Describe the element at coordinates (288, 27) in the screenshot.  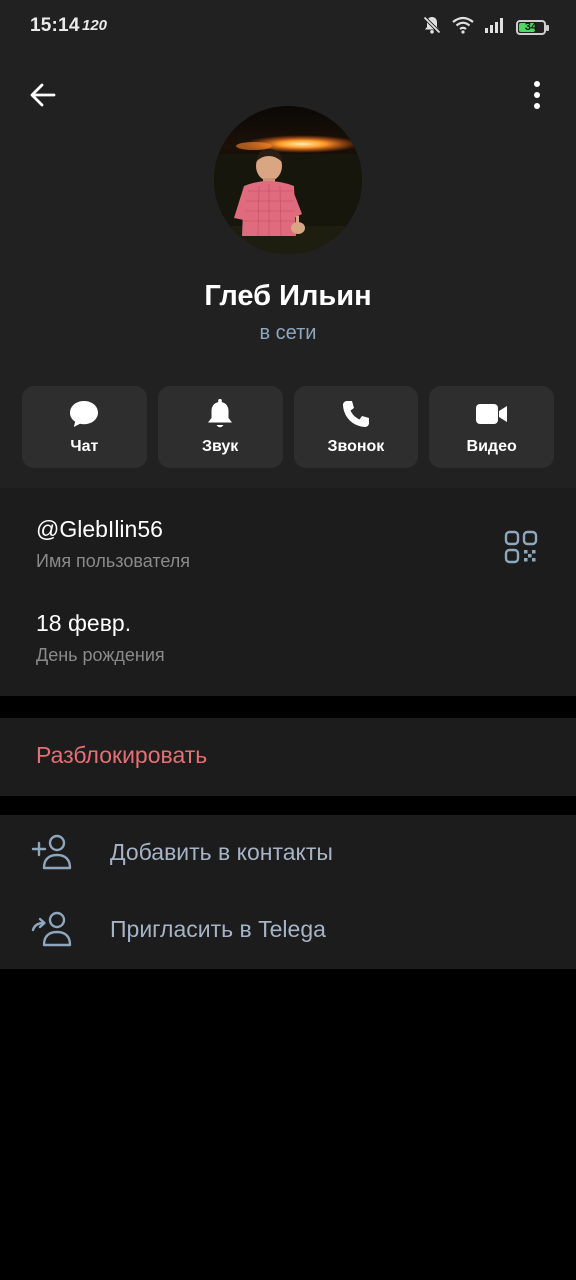
I see `status-bar: 15:14 120 34` at that location.